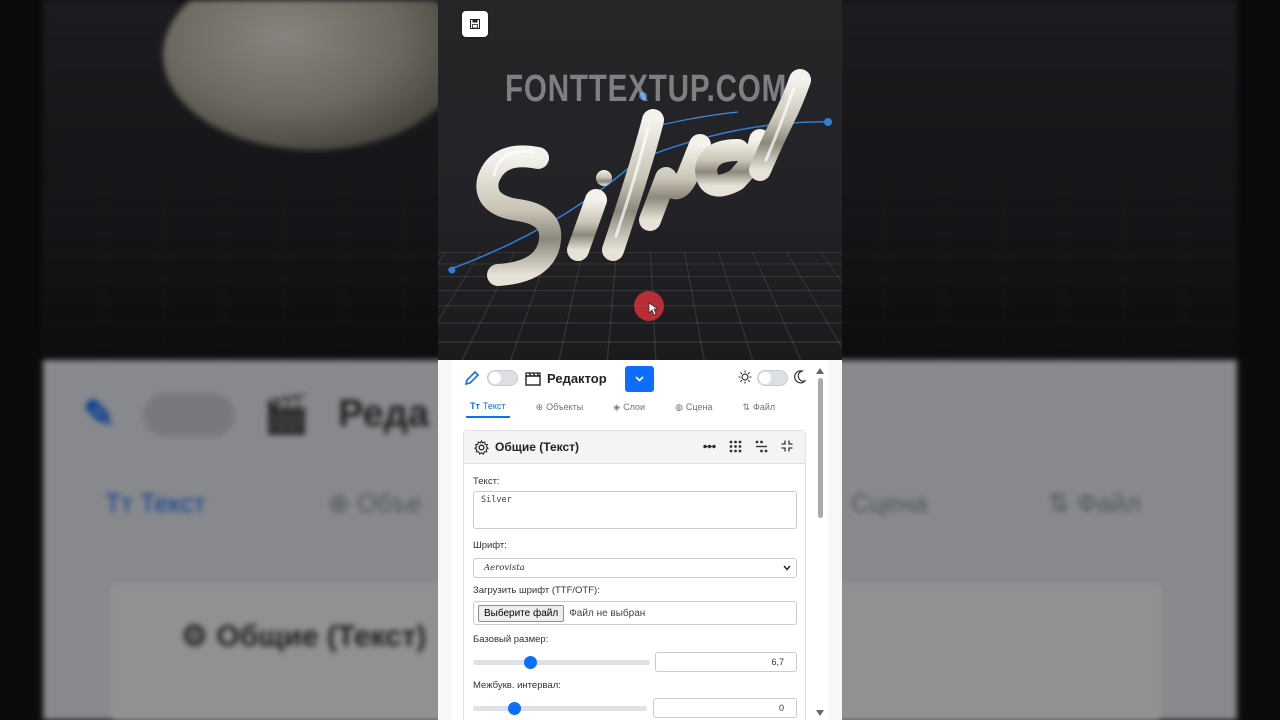  I want to click on font-select: Aerovista, so click(635, 568).